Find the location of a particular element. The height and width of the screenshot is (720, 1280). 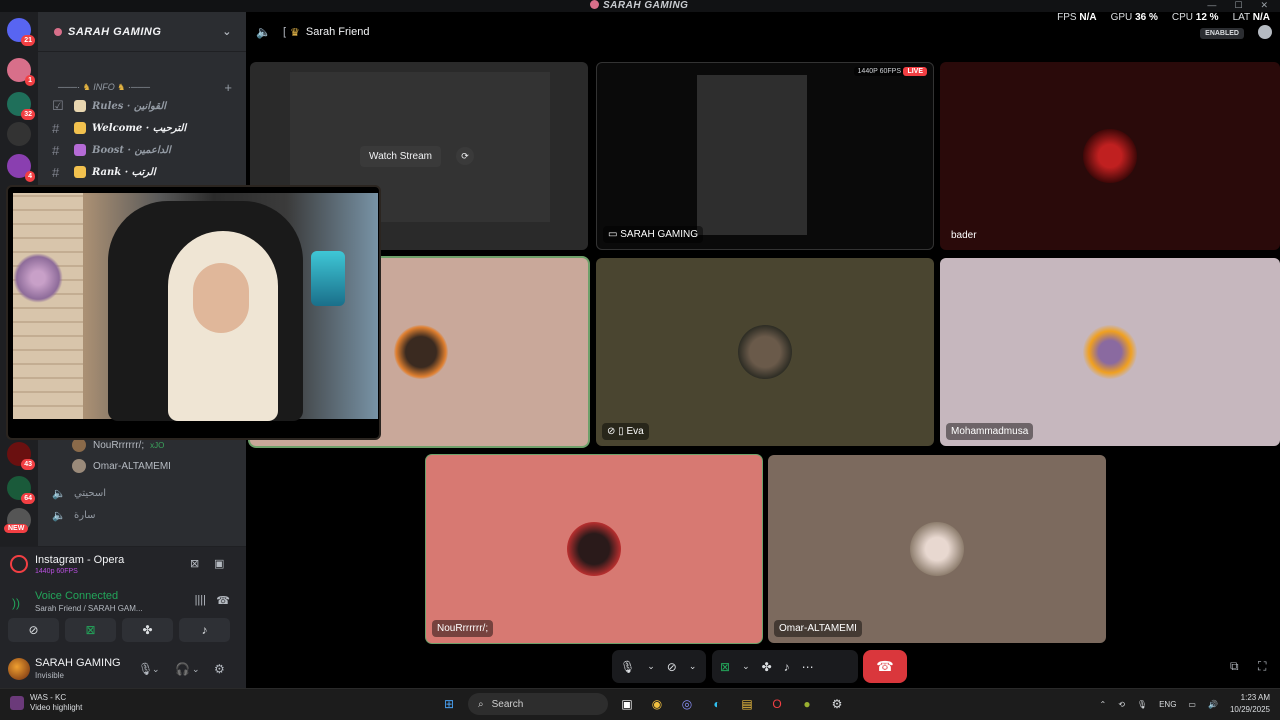

voice-channel: 🔈 اسحيتي is located at coordinates (79, 493).